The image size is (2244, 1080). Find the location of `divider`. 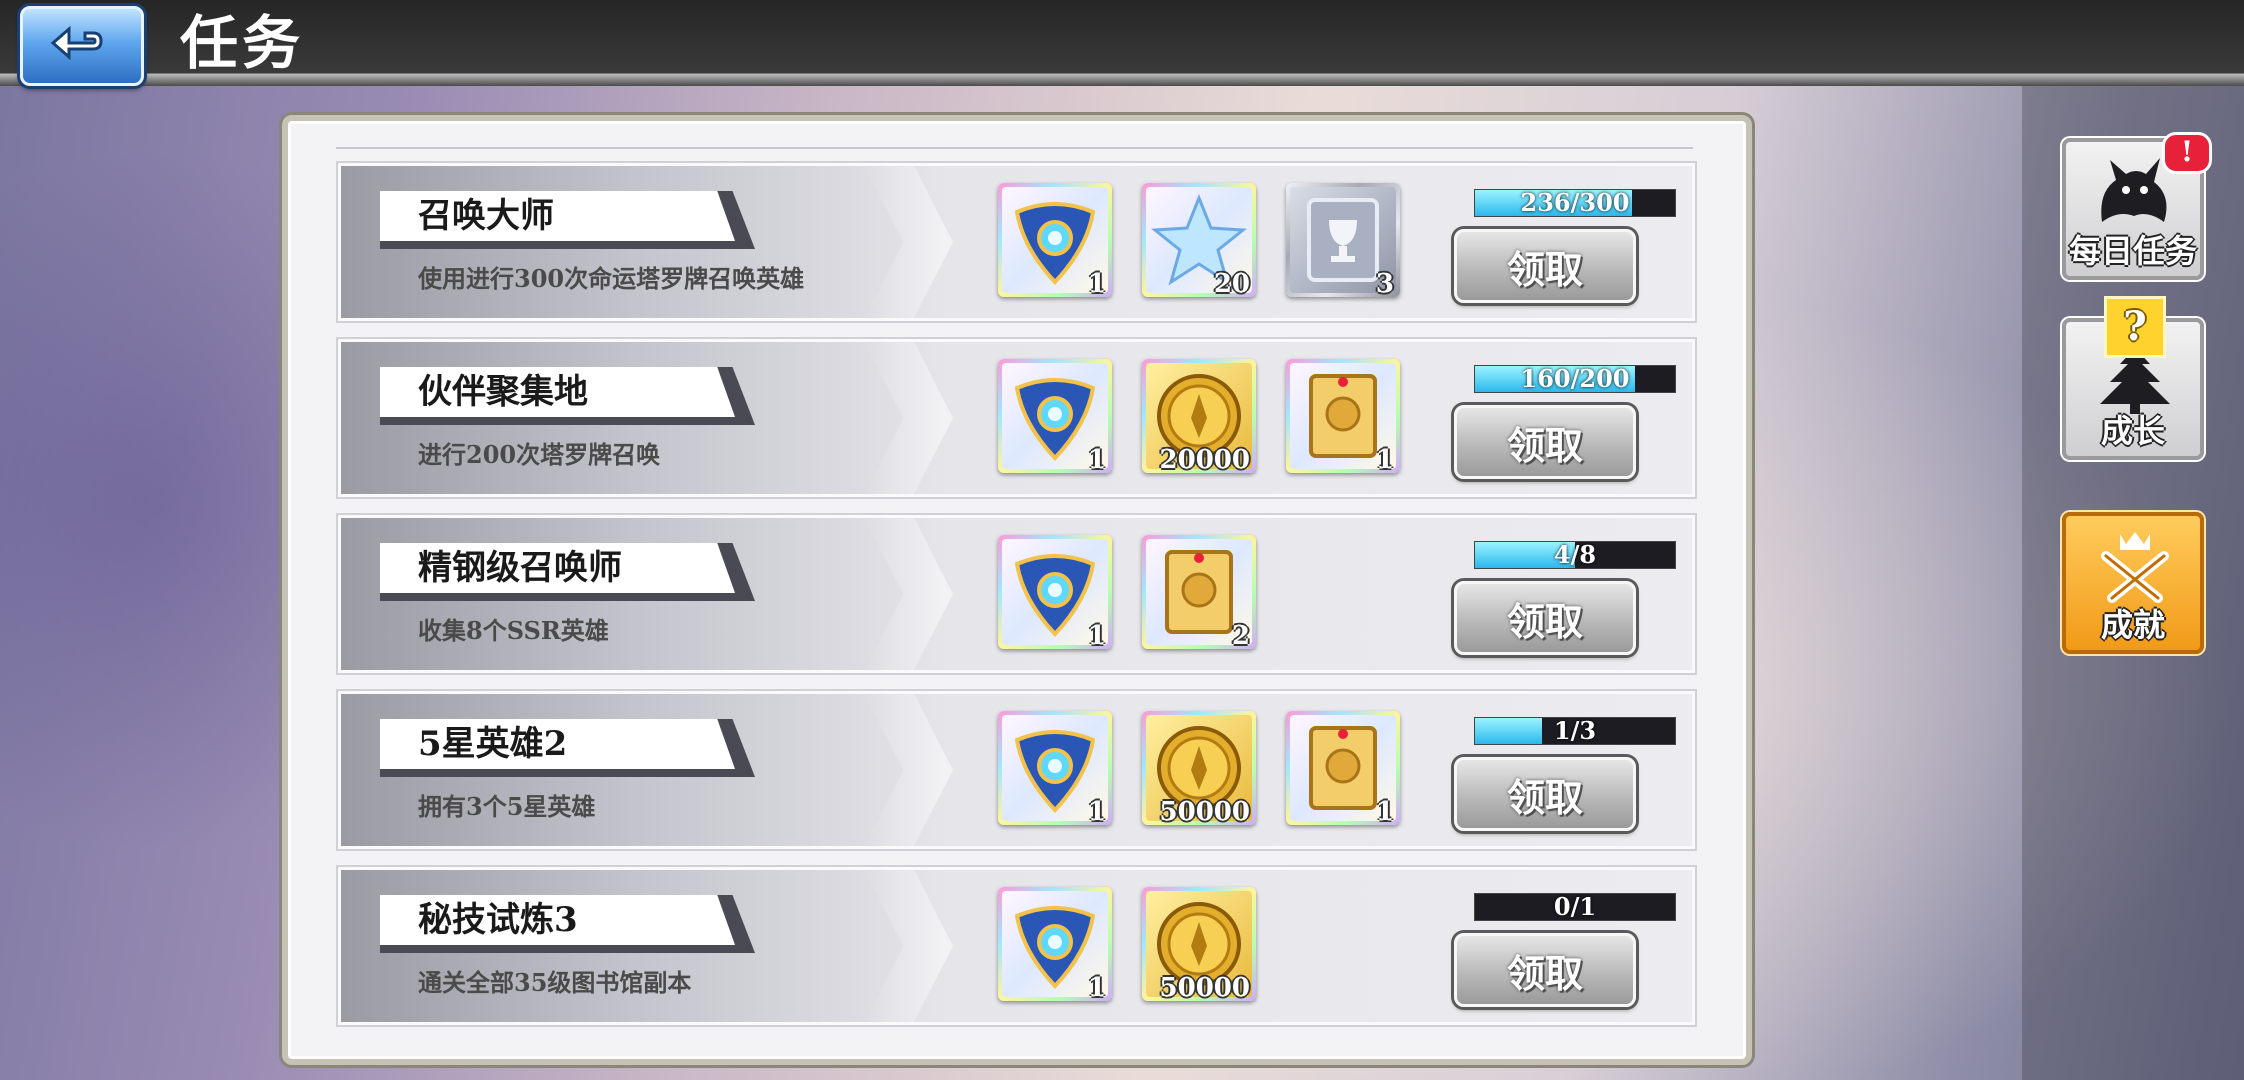

divider is located at coordinates (1014, 148).